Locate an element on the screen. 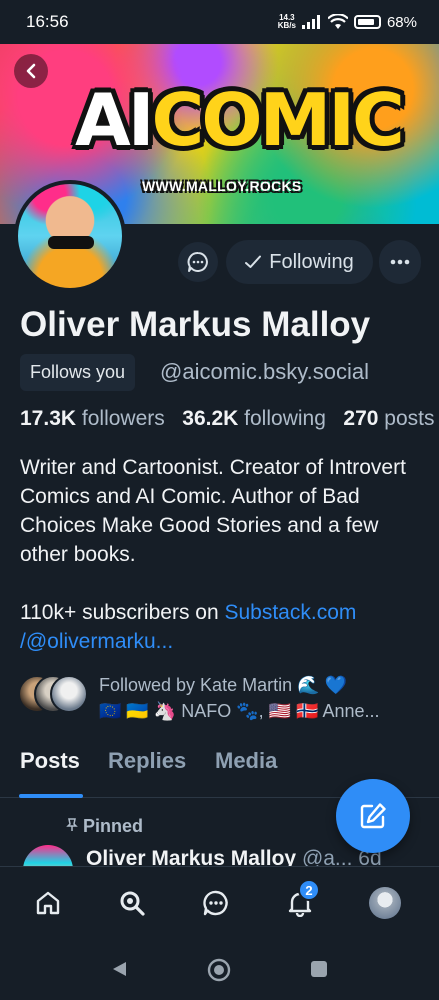 Image resolution: width=439 pixels, height=1000 pixels. nav-chat is located at coordinates (216, 903).